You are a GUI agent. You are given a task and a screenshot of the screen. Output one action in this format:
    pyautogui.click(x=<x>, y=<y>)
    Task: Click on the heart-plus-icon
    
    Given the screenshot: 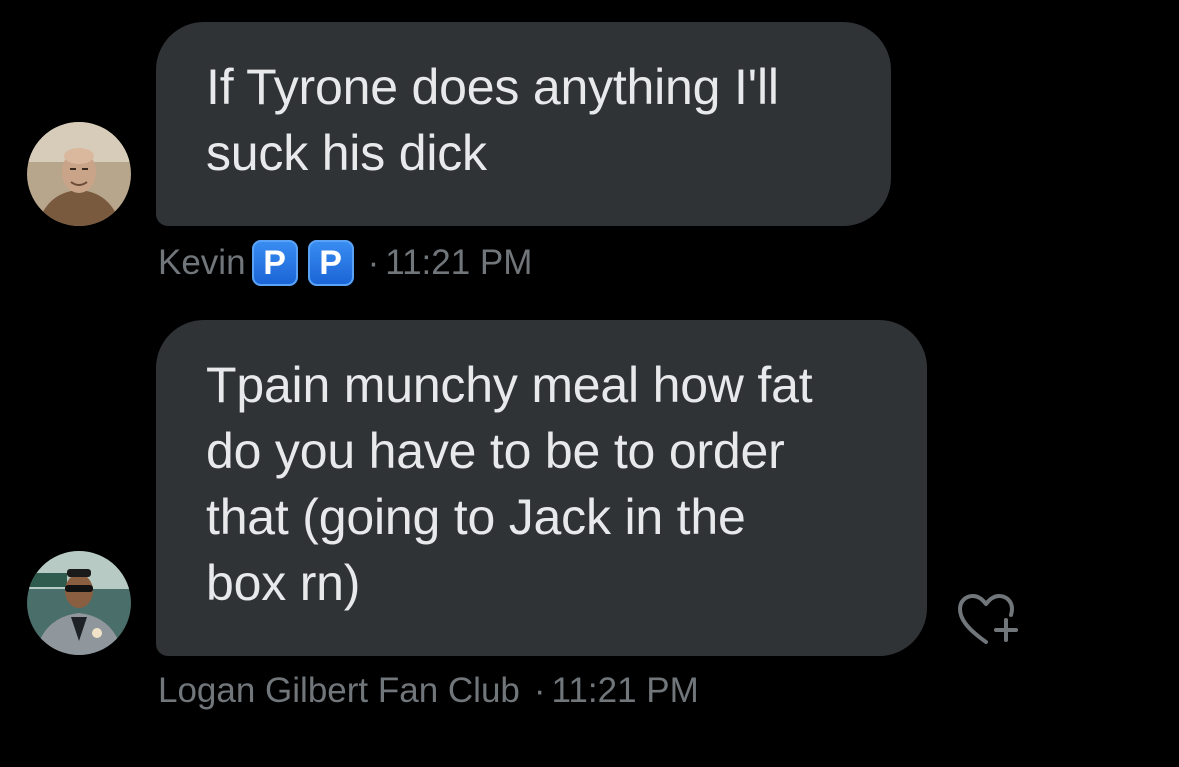 What is the action you would take?
    pyautogui.click(x=988, y=620)
    